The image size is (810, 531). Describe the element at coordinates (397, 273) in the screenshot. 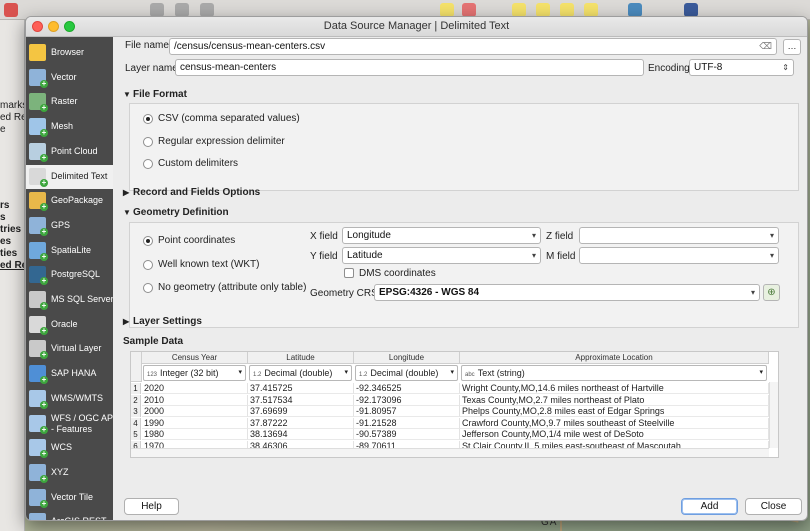

I see `dms-coordinates-label: DMS coordinates` at that location.